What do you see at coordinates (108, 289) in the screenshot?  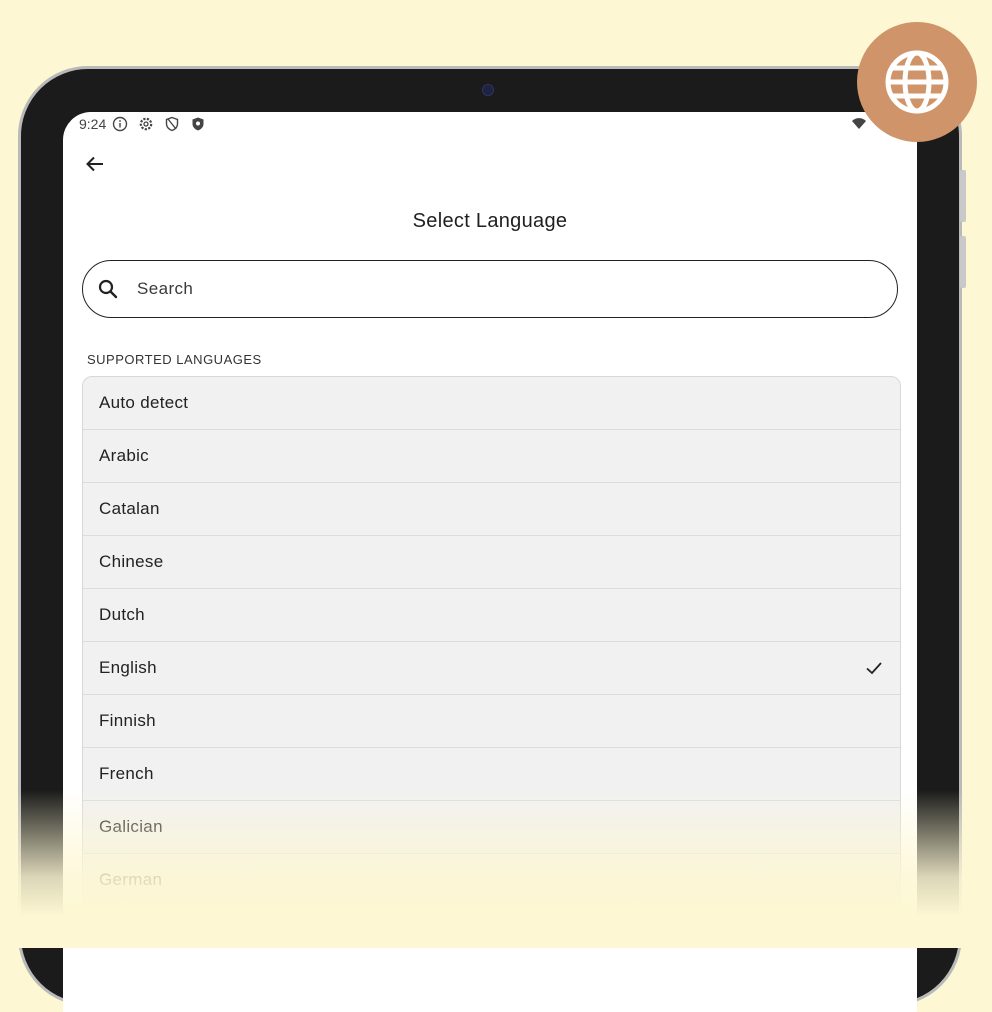 I see `search-icon` at bounding box center [108, 289].